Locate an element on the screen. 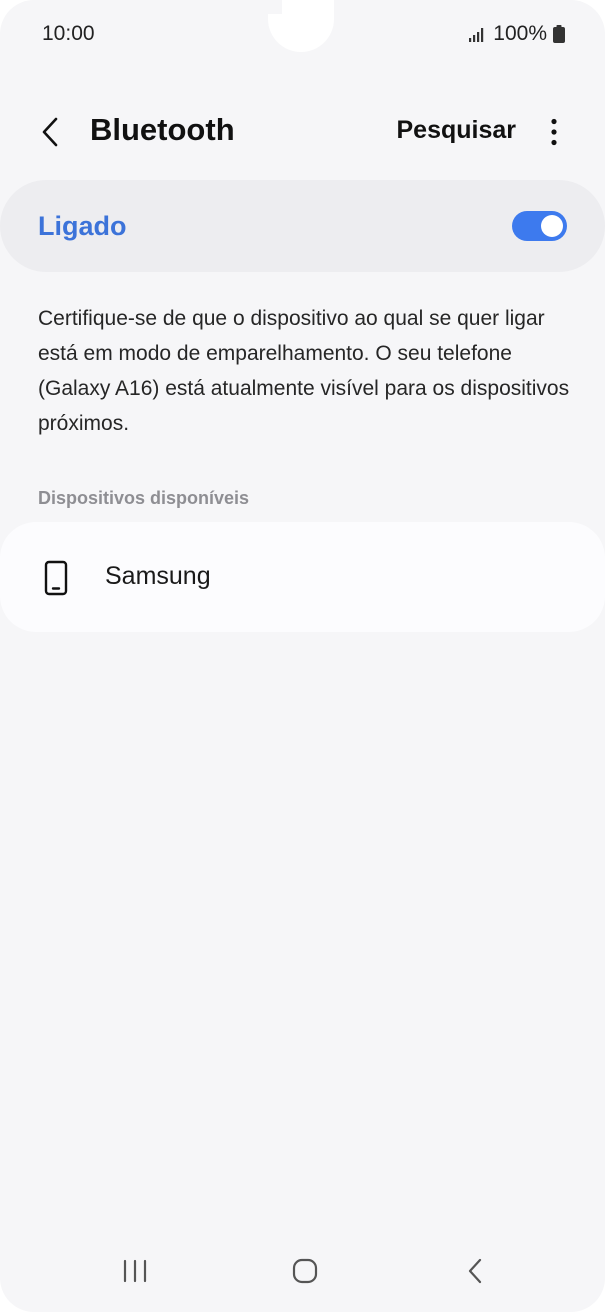 This screenshot has width=605, height=1312. more-vertical-icon is located at coordinates (554, 132).